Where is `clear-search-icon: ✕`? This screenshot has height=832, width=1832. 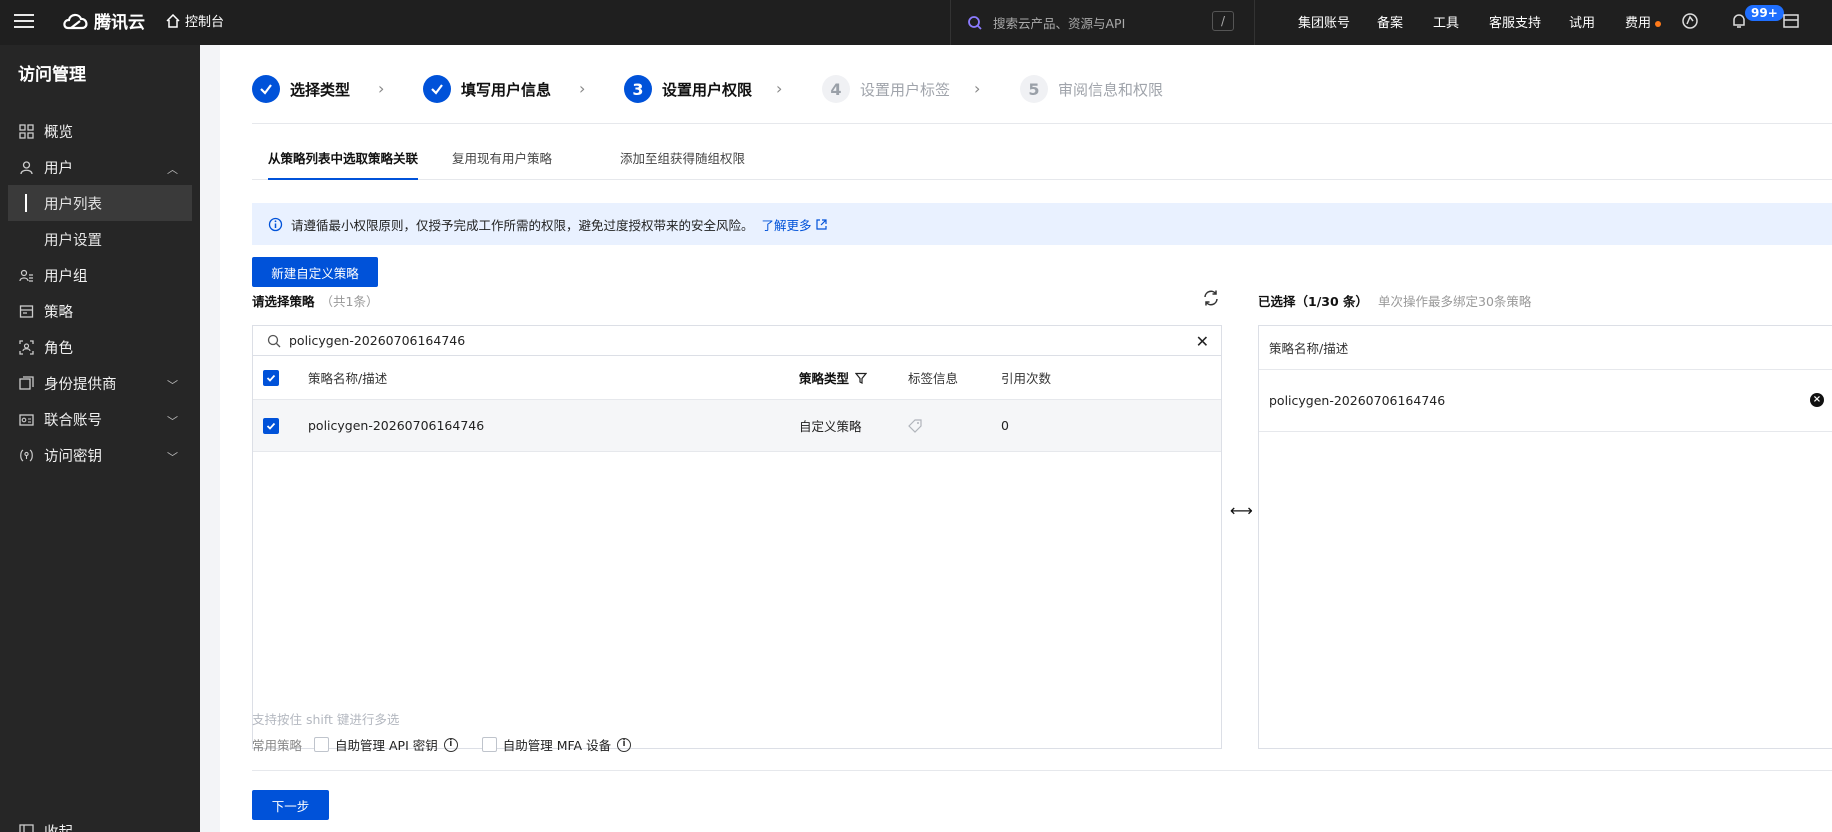 clear-search-icon: ✕ is located at coordinates (1202, 341).